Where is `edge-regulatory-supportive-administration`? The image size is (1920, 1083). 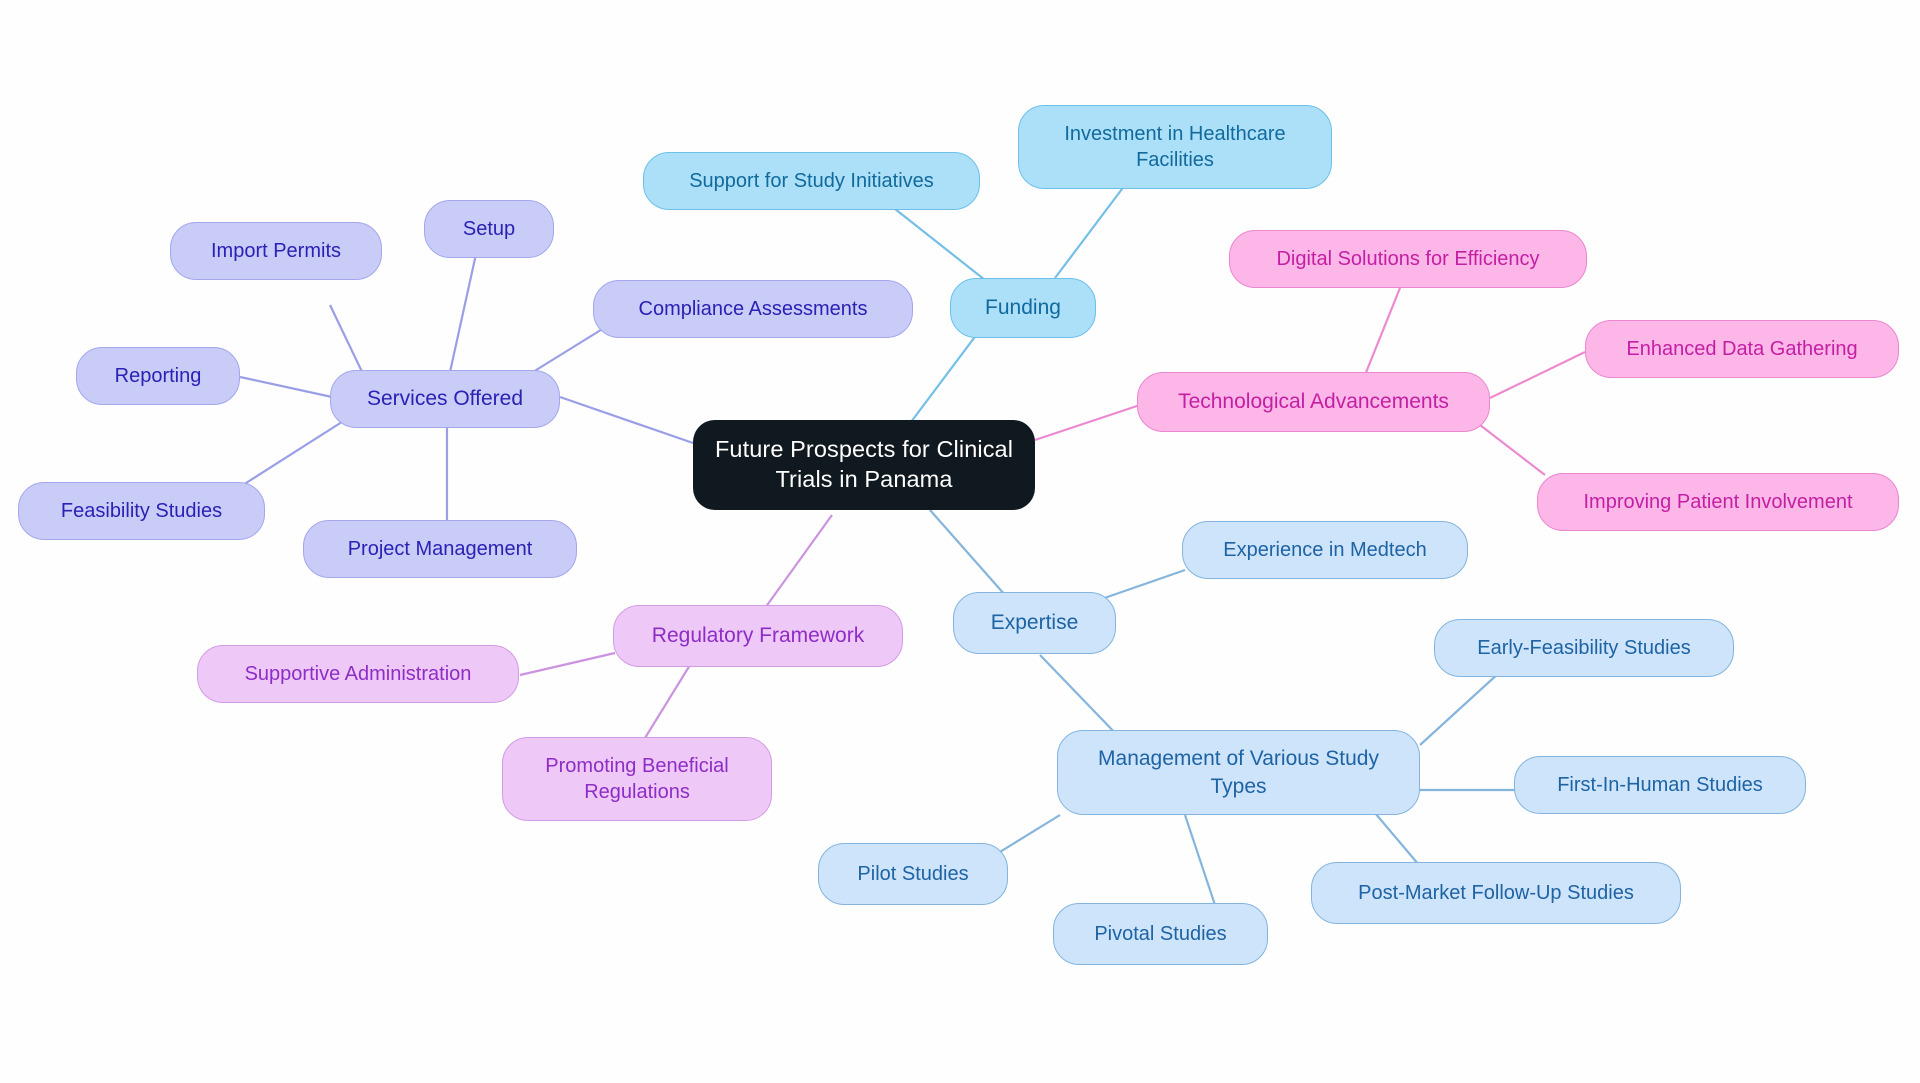
edge-regulatory-supportive-administration is located at coordinates (567, 664).